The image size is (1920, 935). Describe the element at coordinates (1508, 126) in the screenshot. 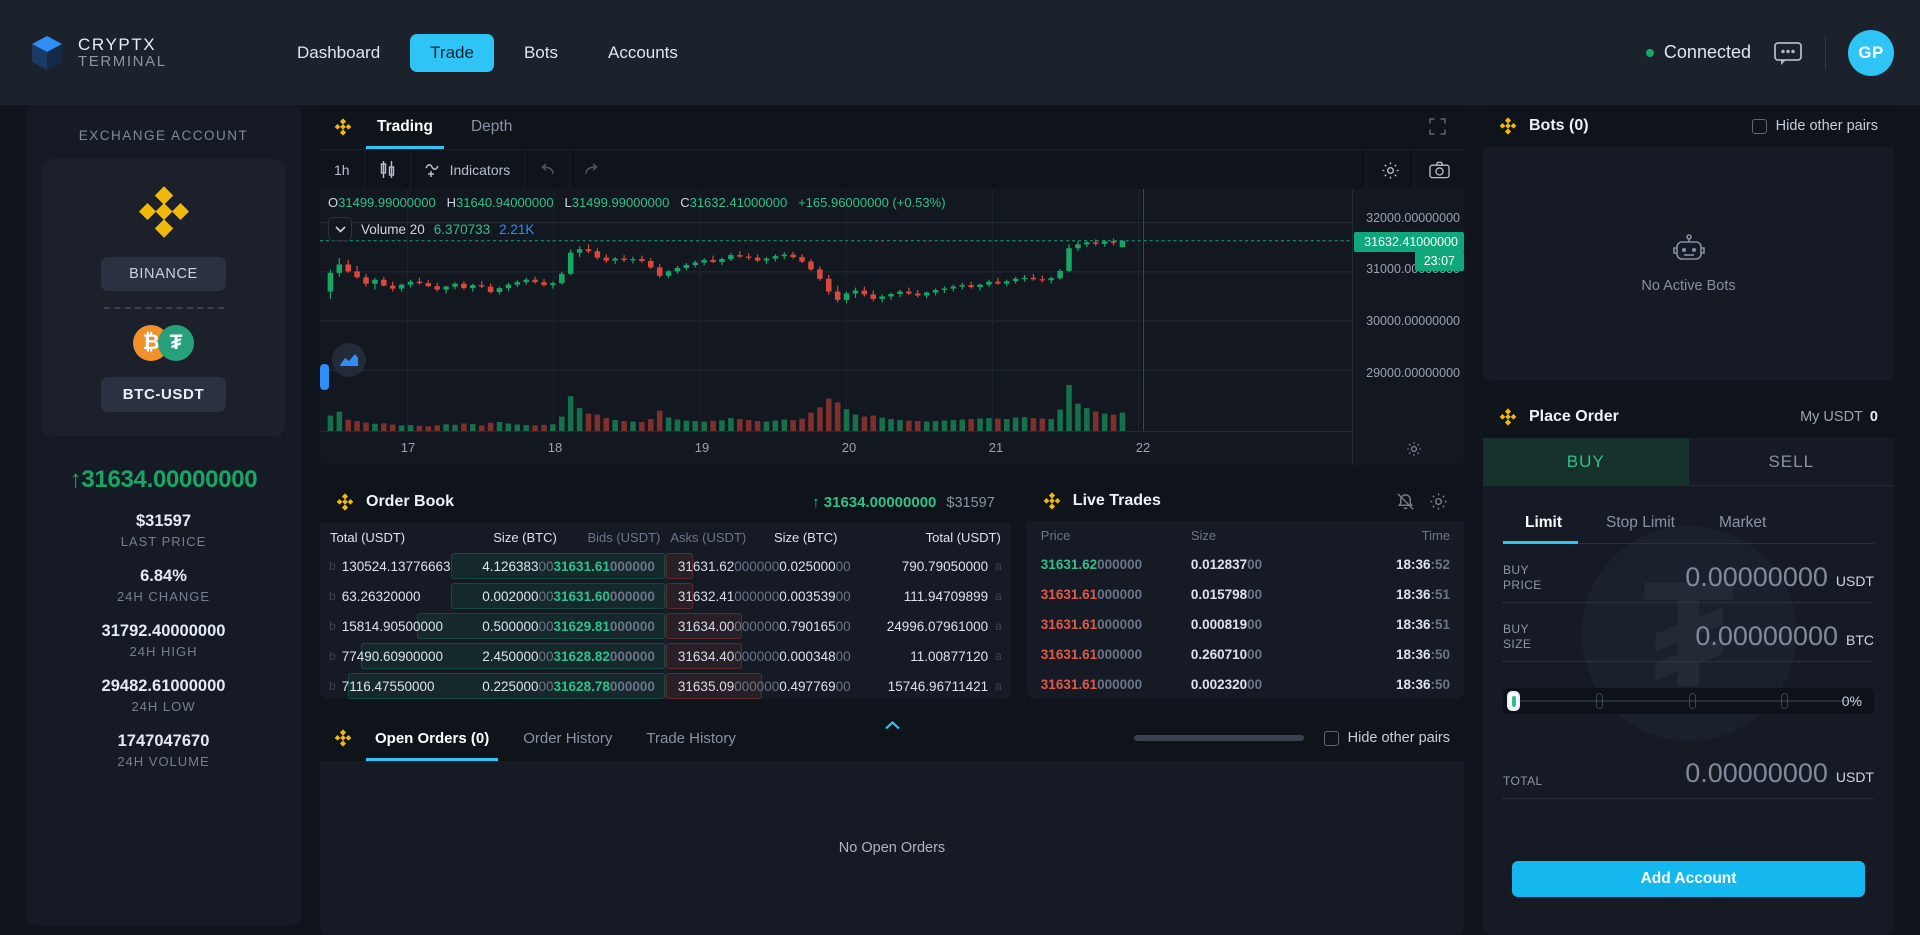

I see `binance-diamond-icon` at that location.